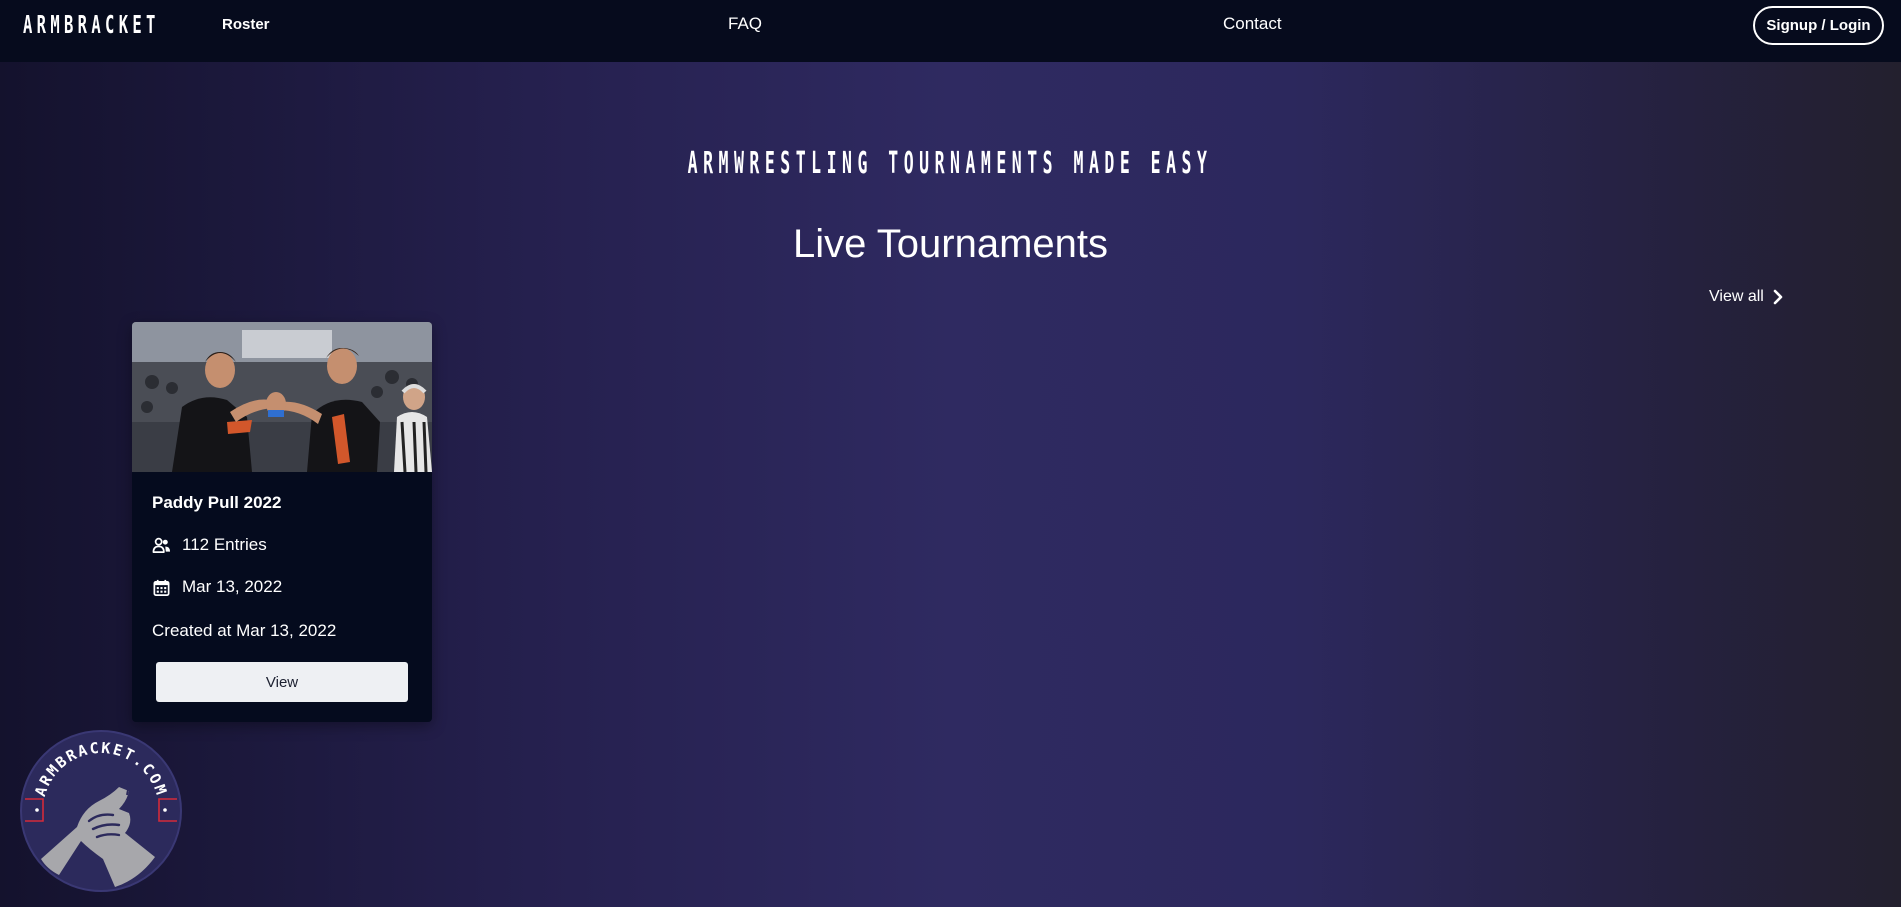  What do you see at coordinates (1736, 296) in the screenshot?
I see `view-all-label: View all` at bounding box center [1736, 296].